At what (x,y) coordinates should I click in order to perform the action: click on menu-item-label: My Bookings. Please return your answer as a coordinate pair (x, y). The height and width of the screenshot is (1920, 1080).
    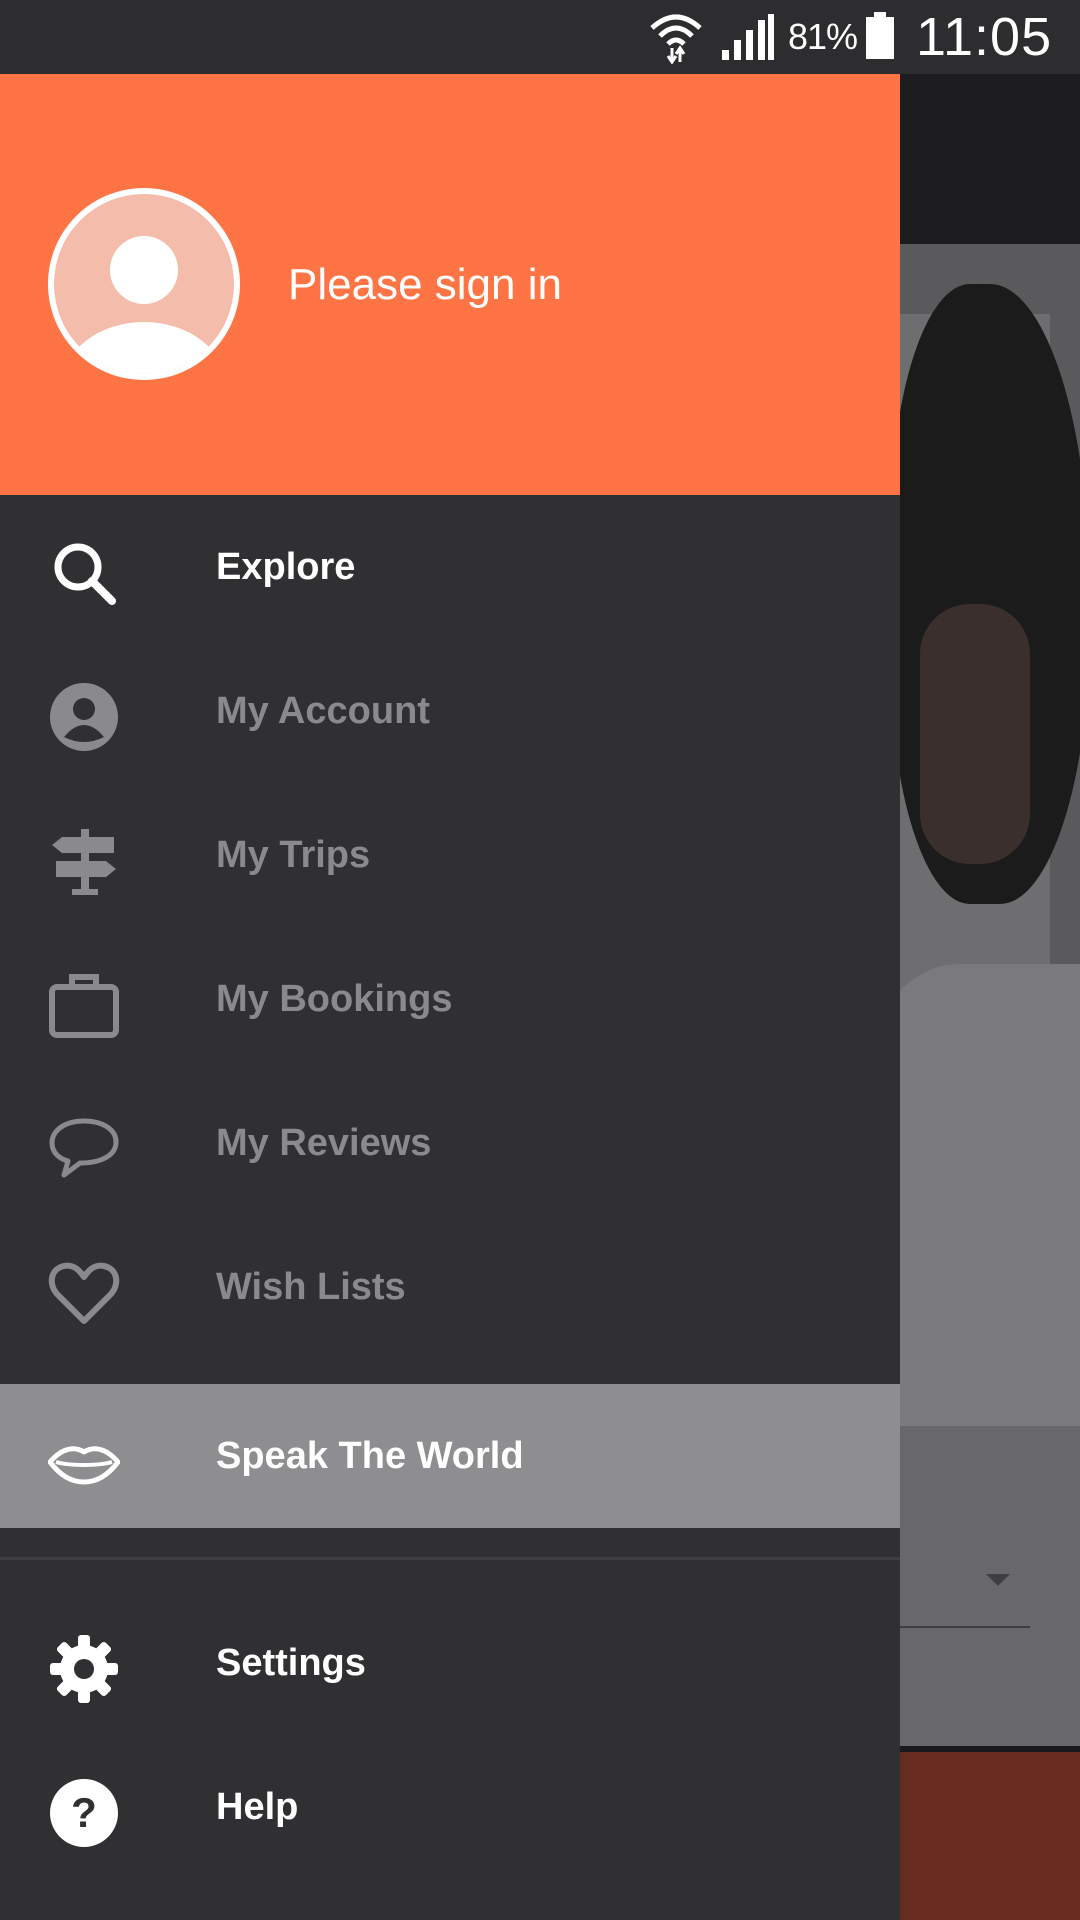
    Looking at the image, I should click on (334, 999).